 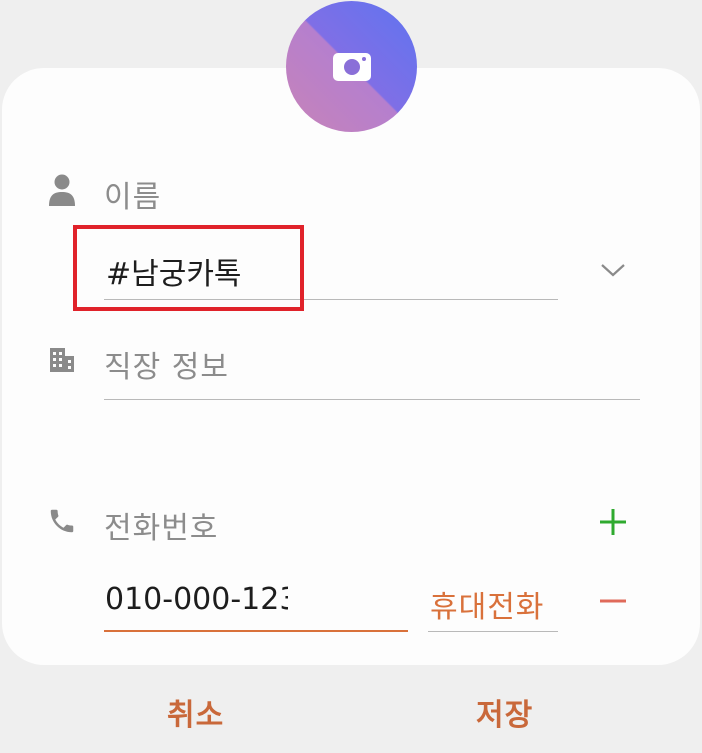 I want to click on person-icon, so click(x=62, y=190).